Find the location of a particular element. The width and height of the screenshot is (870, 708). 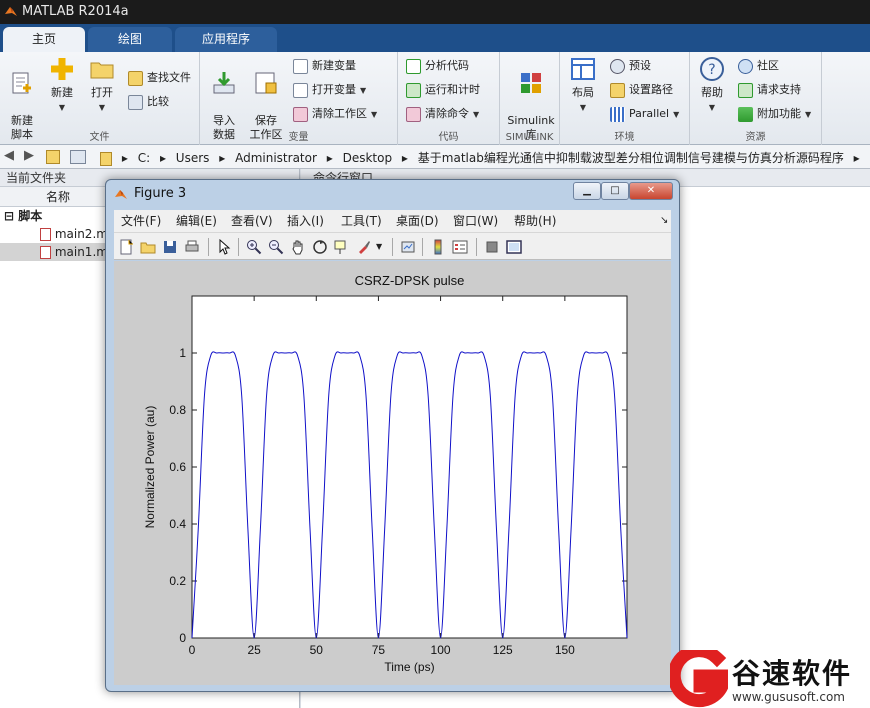

colorbar-icon is located at coordinates (438, 247).